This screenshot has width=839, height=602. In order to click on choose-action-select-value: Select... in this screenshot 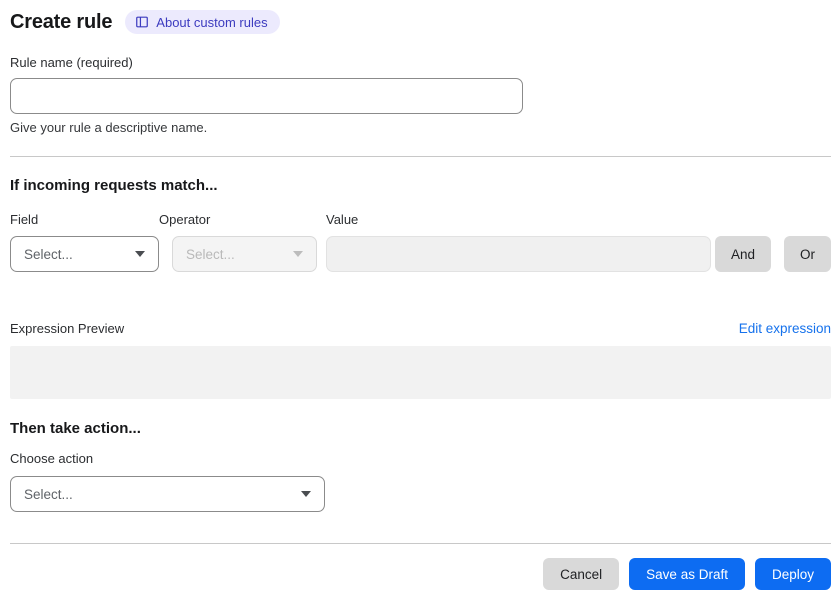, I will do `click(48, 494)`.